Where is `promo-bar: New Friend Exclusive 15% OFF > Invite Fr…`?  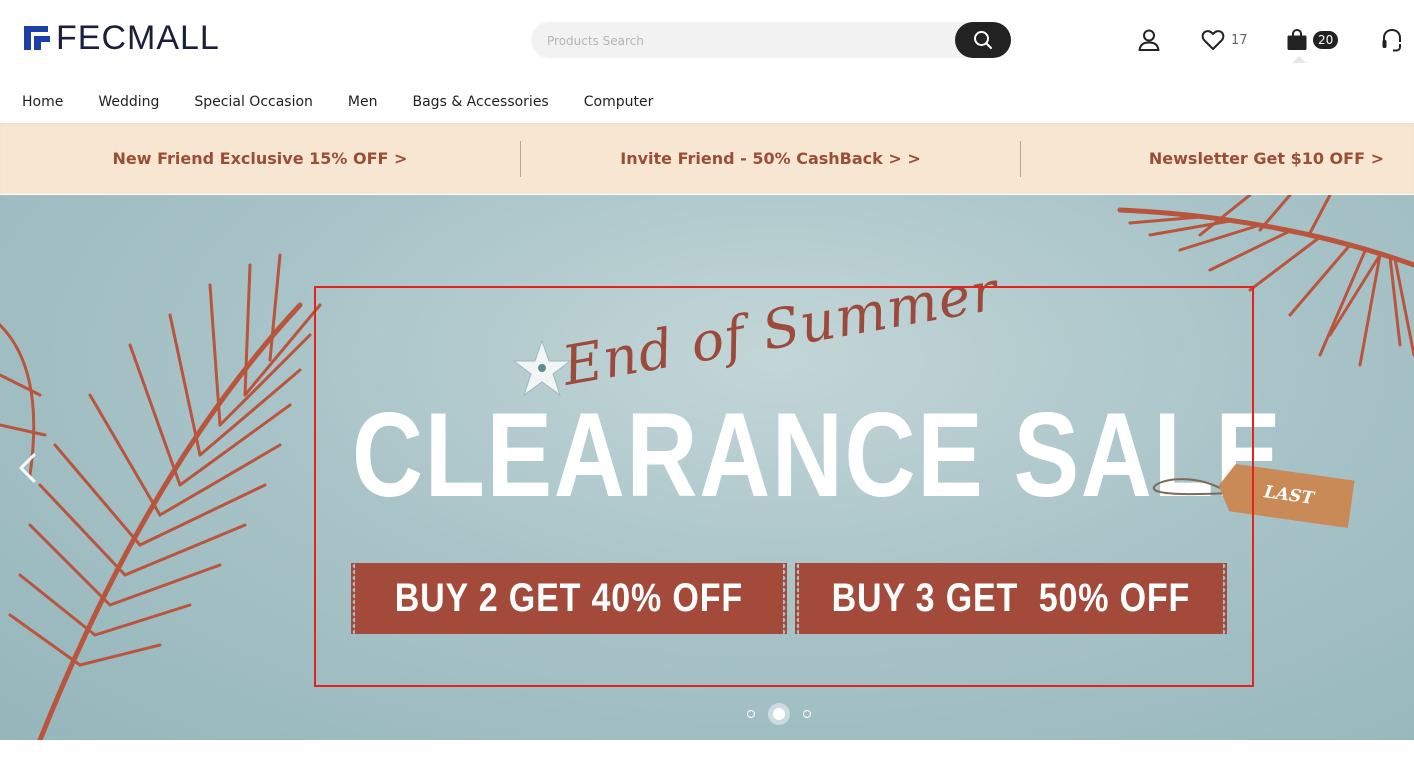 promo-bar: New Friend Exclusive 15% OFF > Invite Fr… is located at coordinates (707, 158).